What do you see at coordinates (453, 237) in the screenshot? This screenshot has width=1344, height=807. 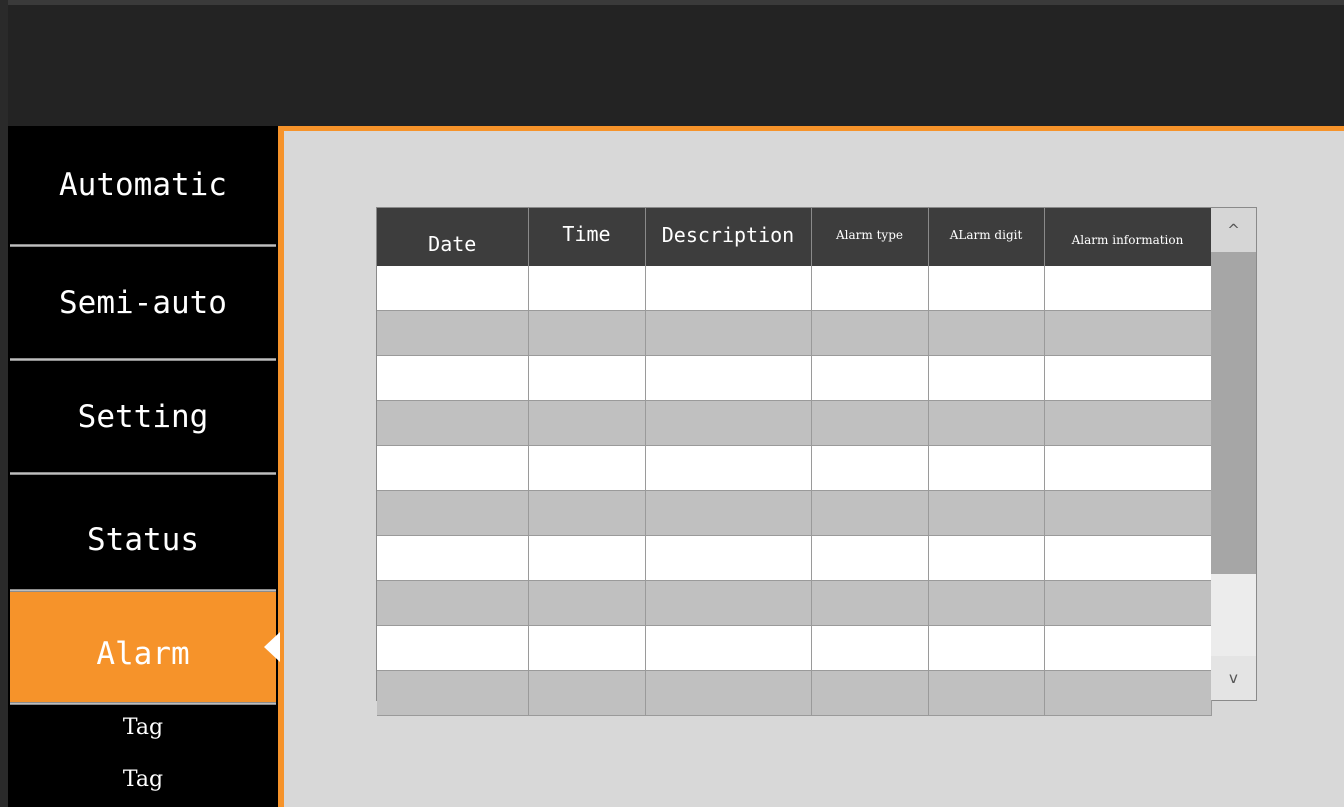 I see `column-header-date: Date` at bounding box center [453, 237].